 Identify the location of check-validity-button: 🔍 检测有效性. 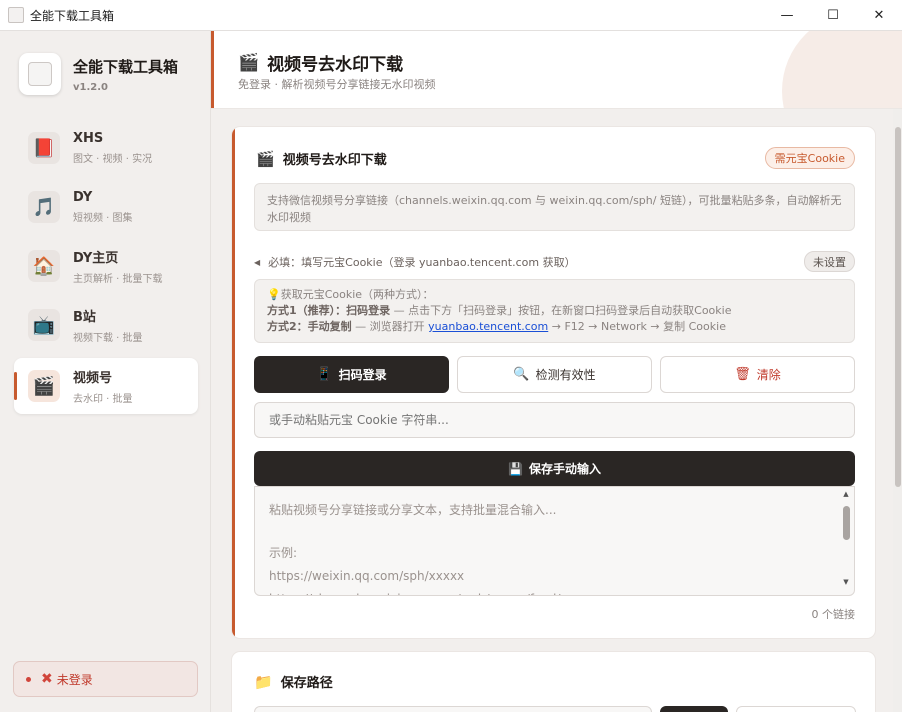
(554, 374).